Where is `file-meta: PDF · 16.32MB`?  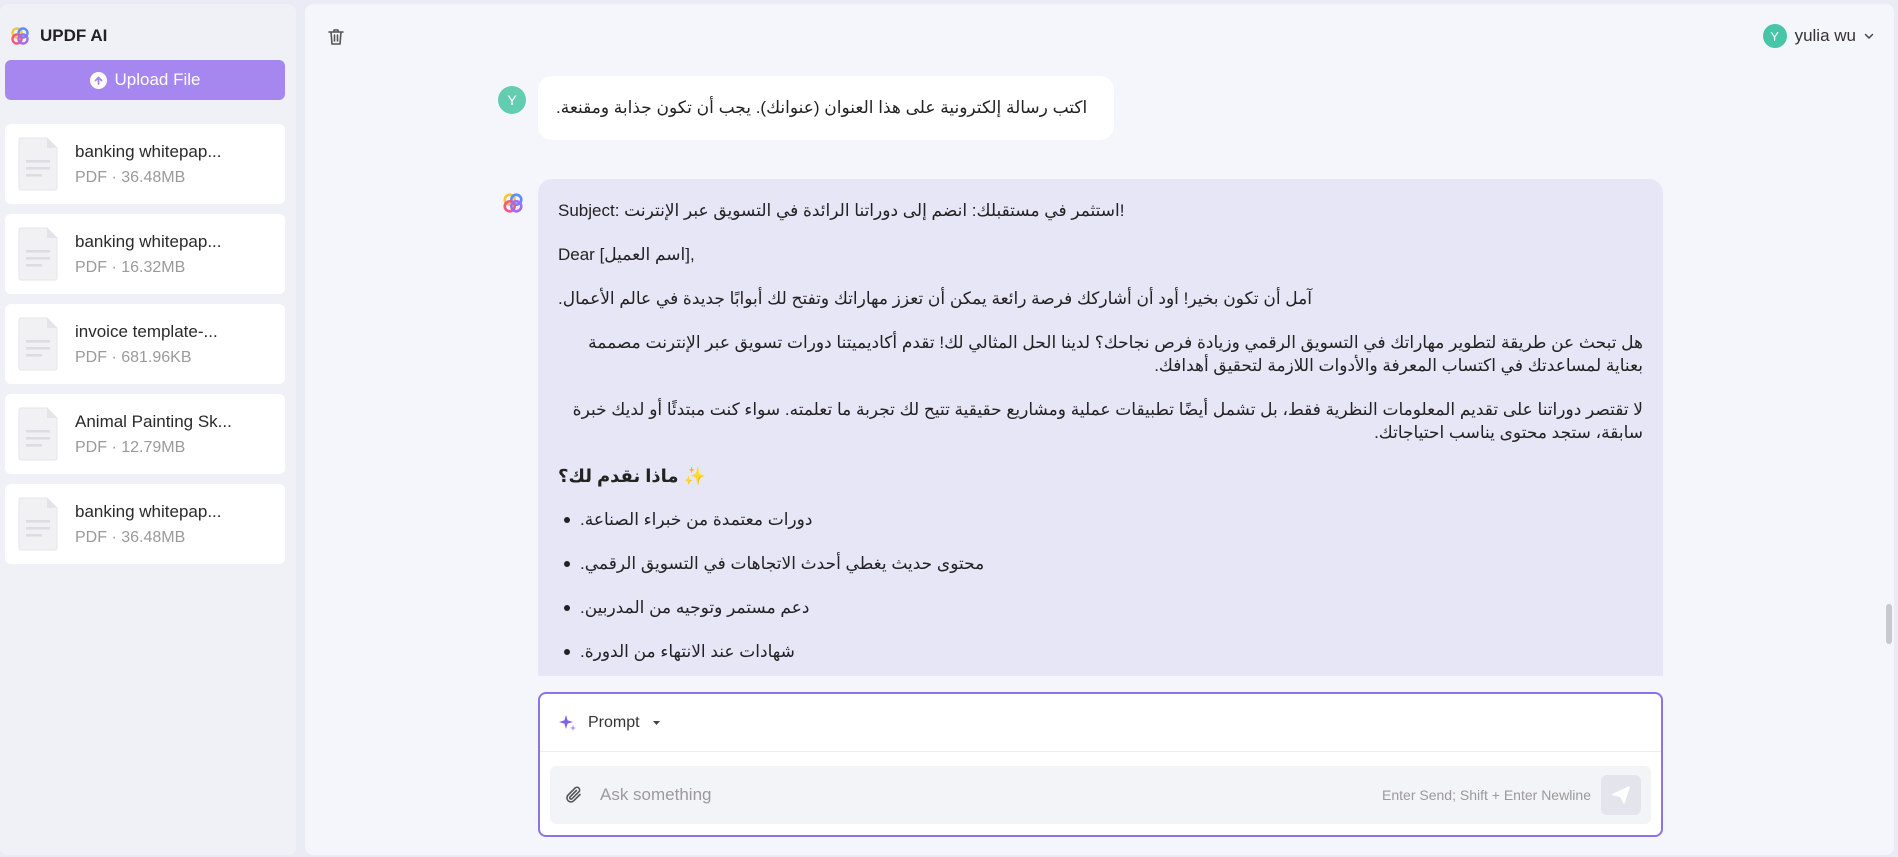 file-meta: PDF · 16.32MB is located at coordinates (130, 267).